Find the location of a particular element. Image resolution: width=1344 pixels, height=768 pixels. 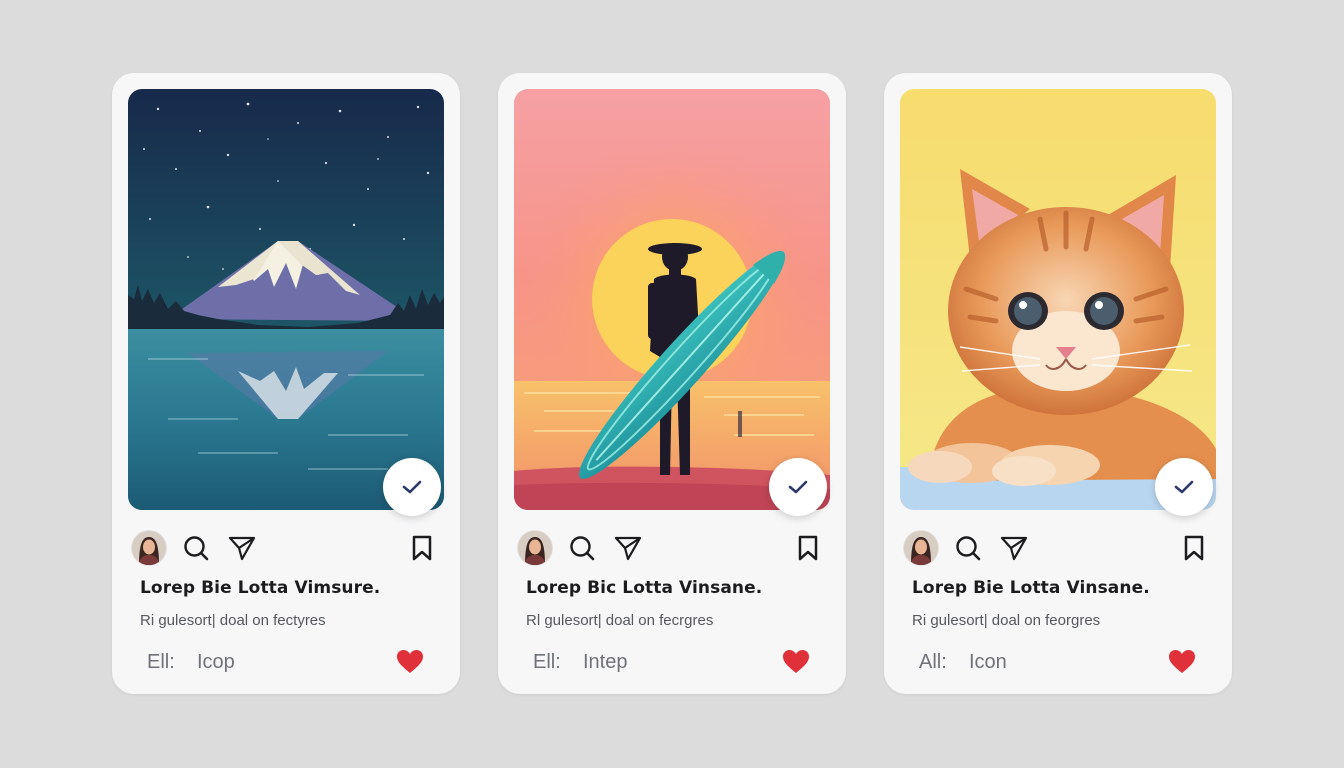

post-title: Lorep Bie Lotta Vimsure. is located at coordinates (260, 588).